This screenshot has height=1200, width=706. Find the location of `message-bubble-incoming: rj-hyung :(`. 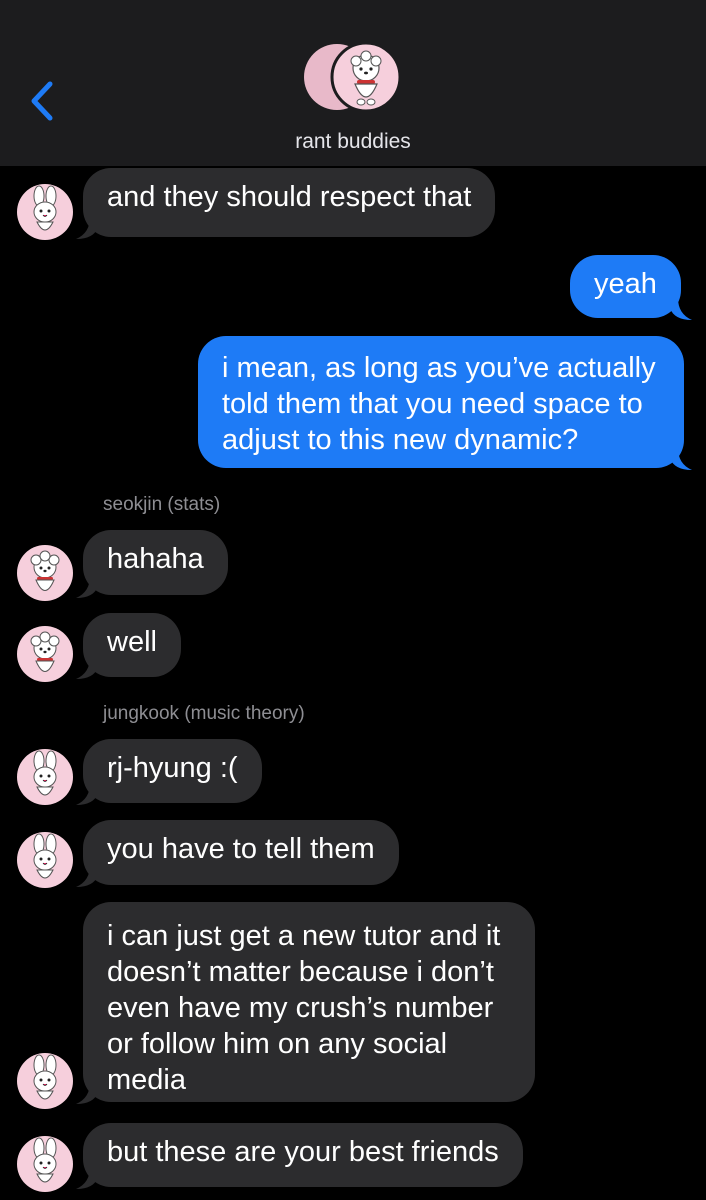

message-bubble-incoming: rj-hyung :( is located at coordinates (172, 771).